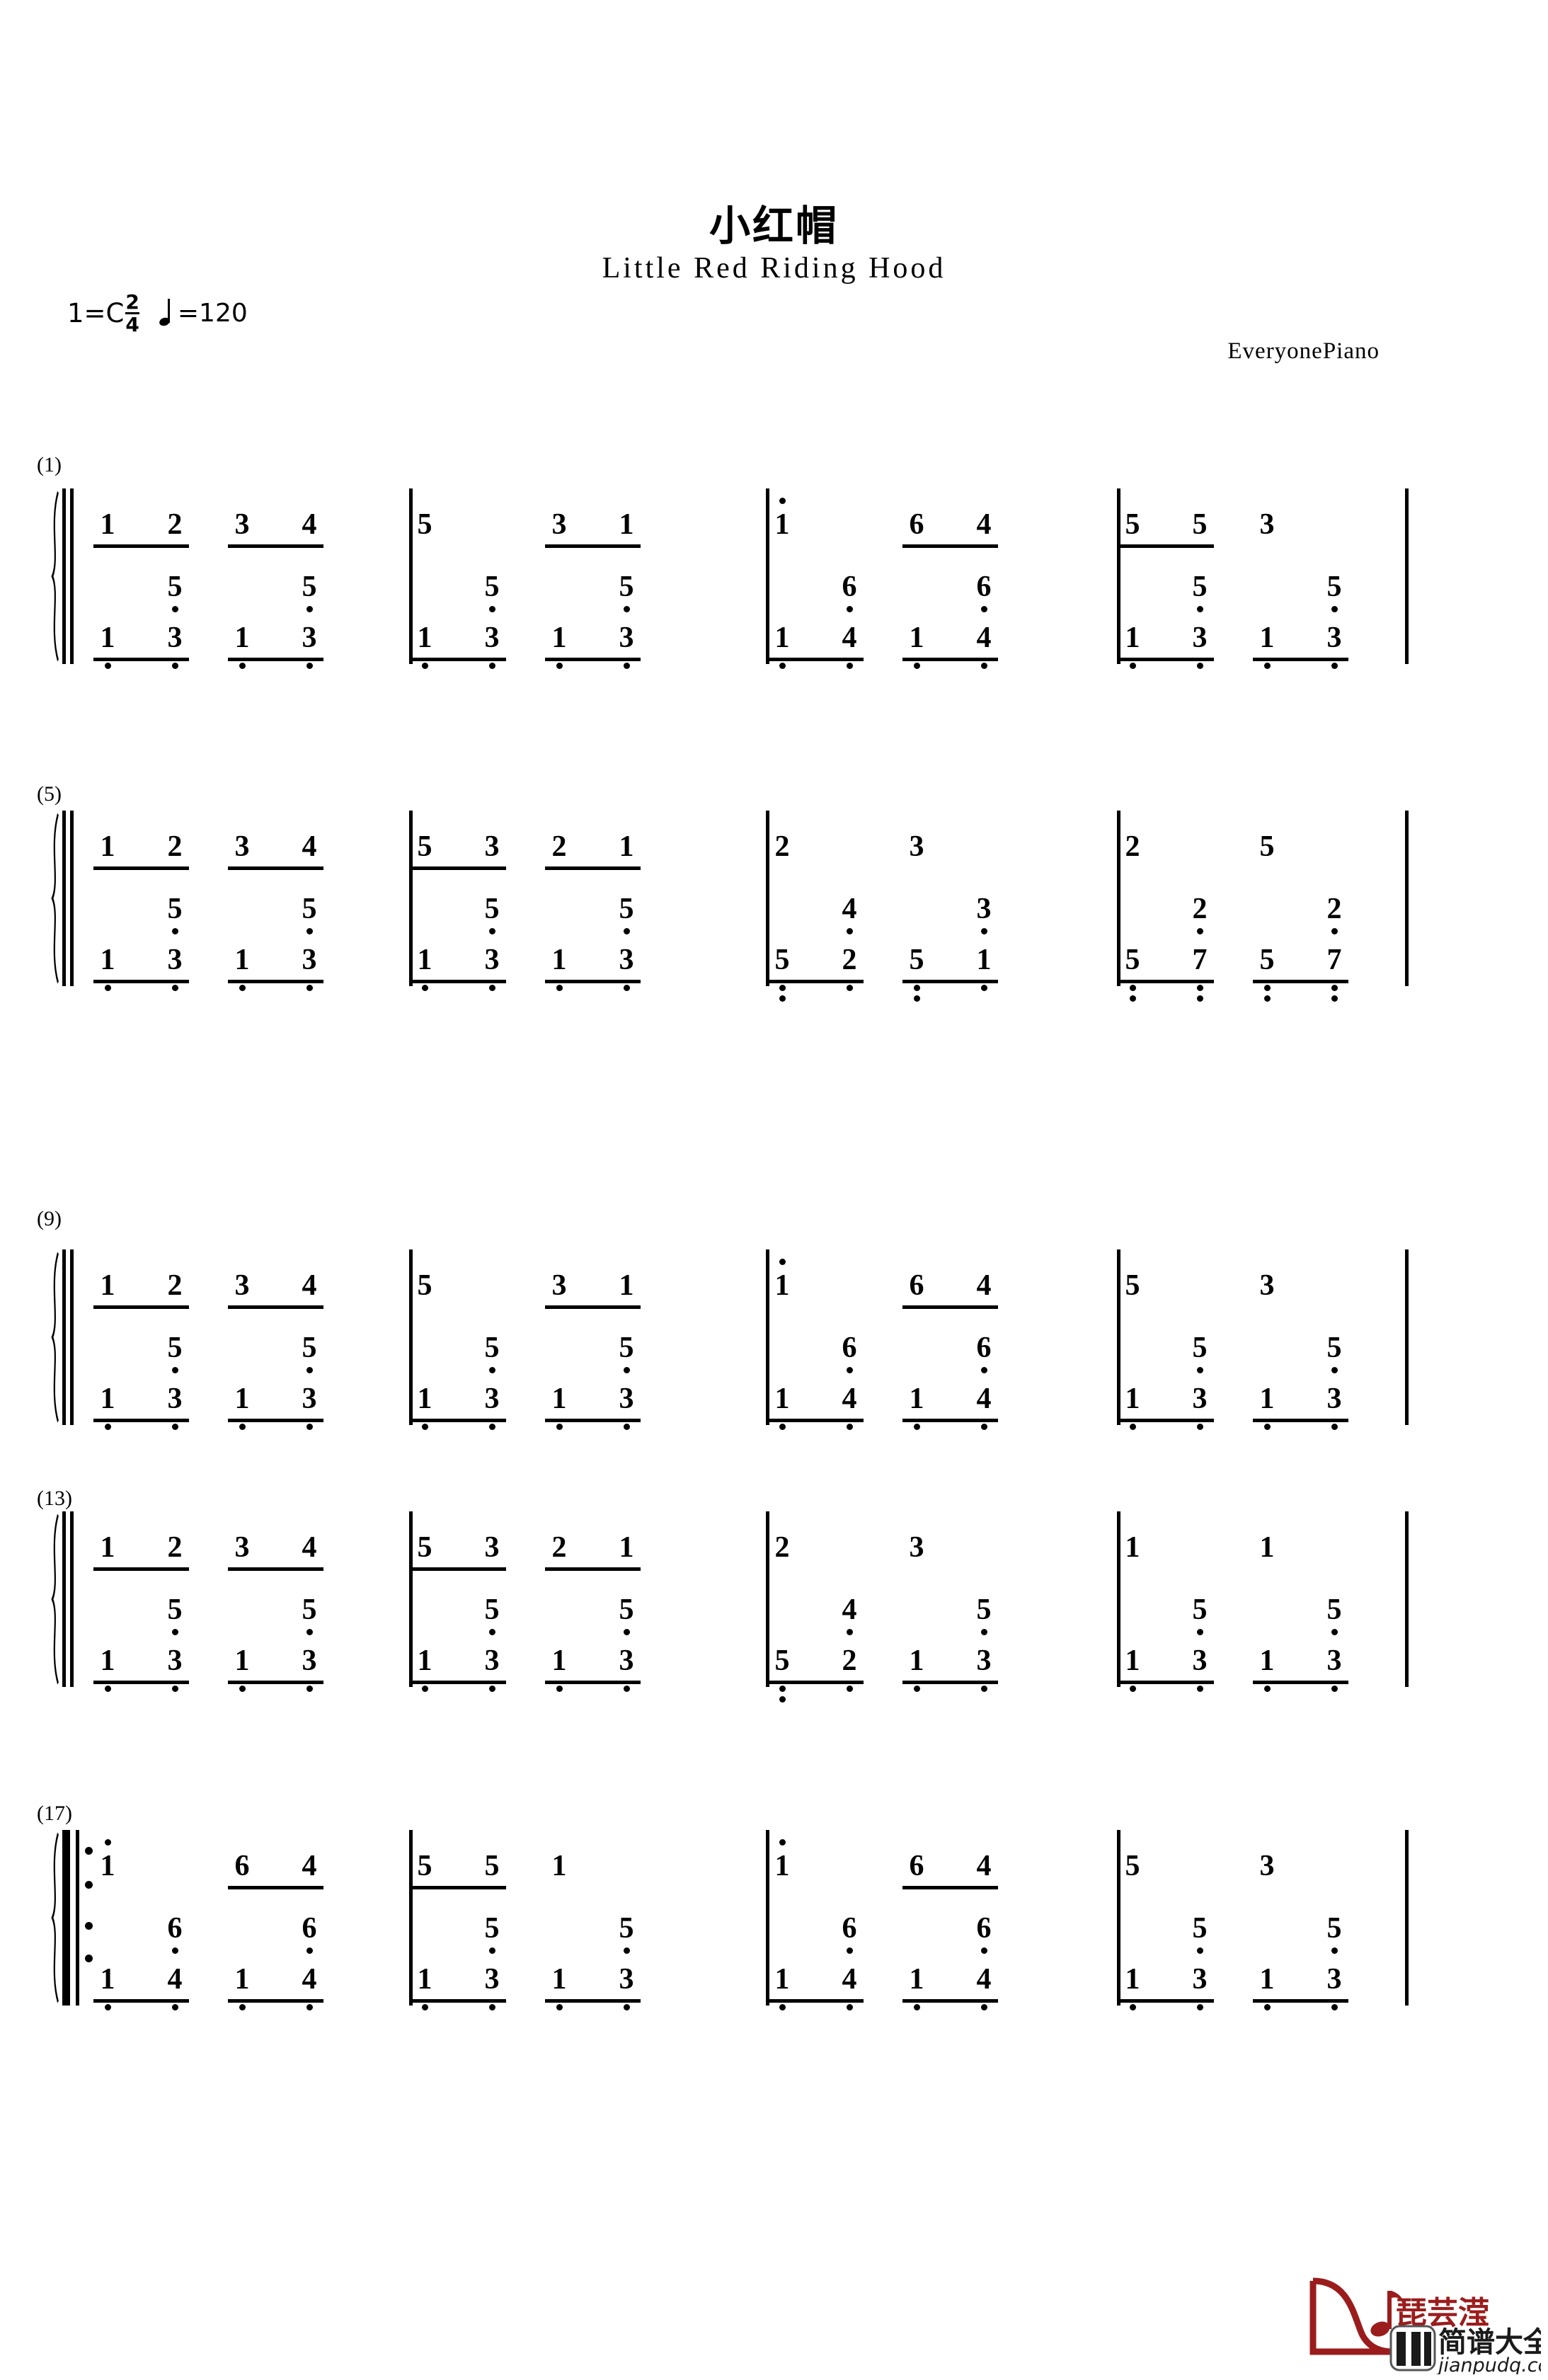 This screenshot has height=2380, width=1548. Describe the element at coordinates (916, 1866) in the screenshot. I see `melody-note: 6` at that location.